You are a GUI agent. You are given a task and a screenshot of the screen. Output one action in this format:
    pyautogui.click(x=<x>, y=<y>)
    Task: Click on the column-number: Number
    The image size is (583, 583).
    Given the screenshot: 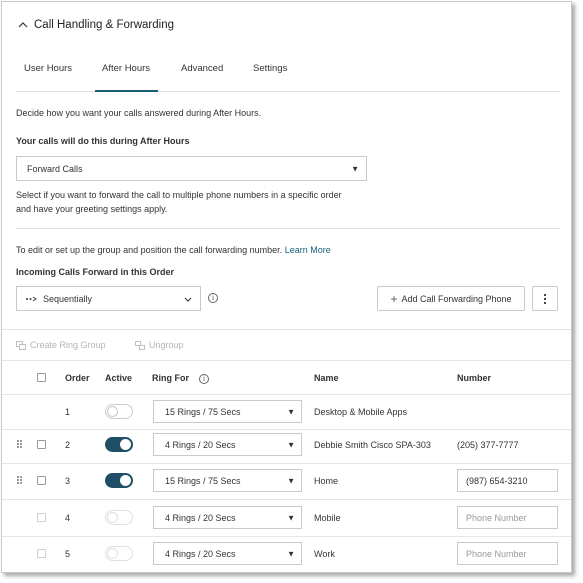 What is the action you would take?
    pyautogui.click(x=474, y=378)
    